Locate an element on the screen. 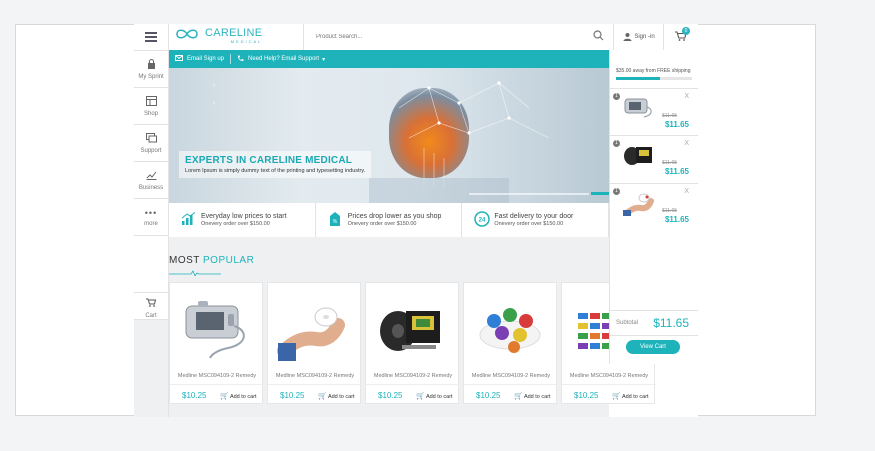 This screenshot has width=875, height=451. hero-title: EXPERTS IN CARELINE MEDICAL is located at coordinates (269, 160).